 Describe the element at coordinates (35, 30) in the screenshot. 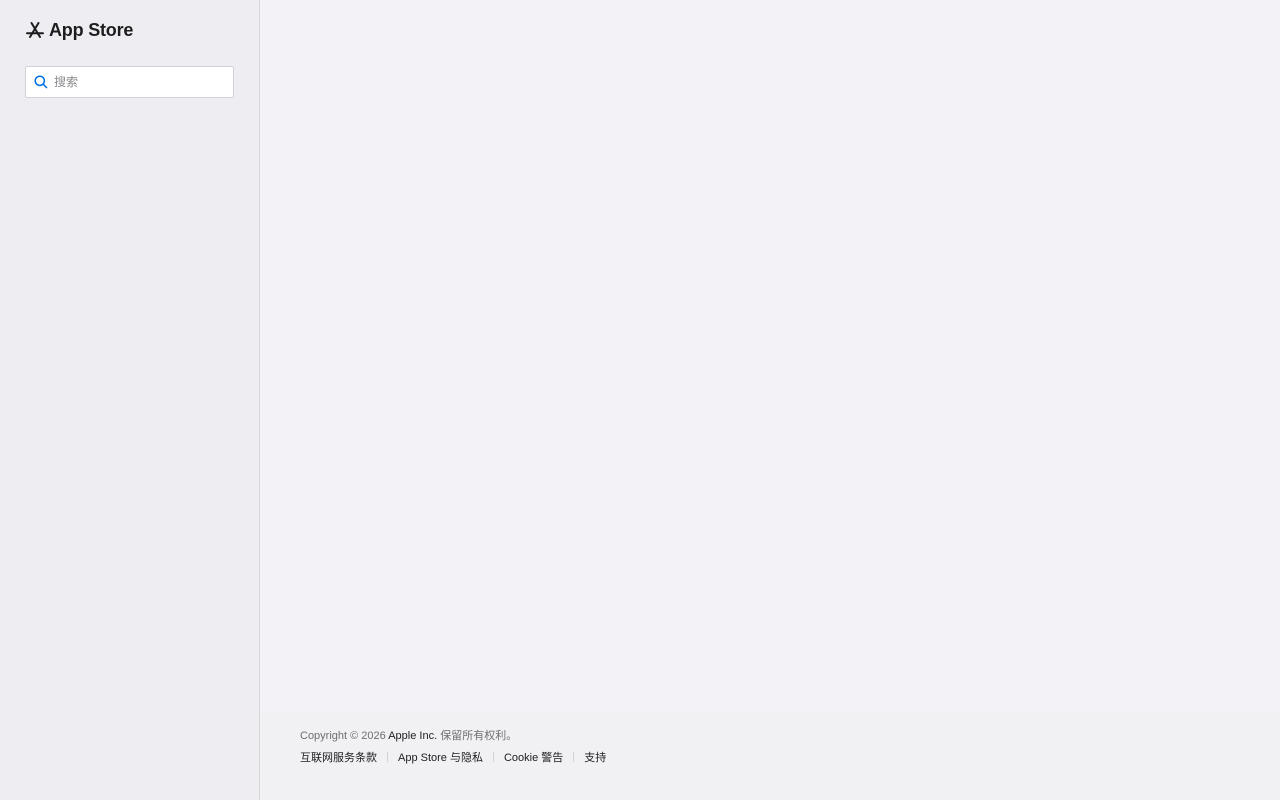

I see `app-store-icon` at that location.